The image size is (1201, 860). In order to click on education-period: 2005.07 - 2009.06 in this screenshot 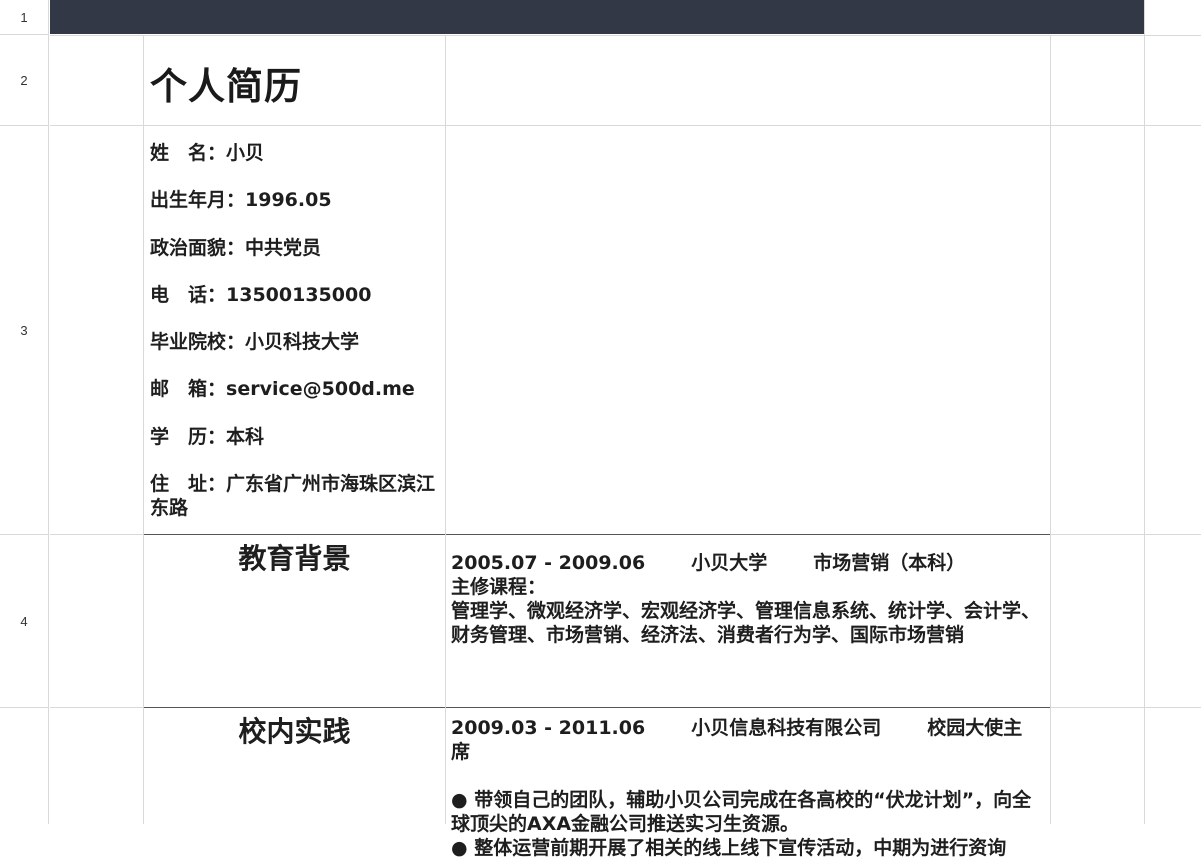, I will do `click(548, 563)`.